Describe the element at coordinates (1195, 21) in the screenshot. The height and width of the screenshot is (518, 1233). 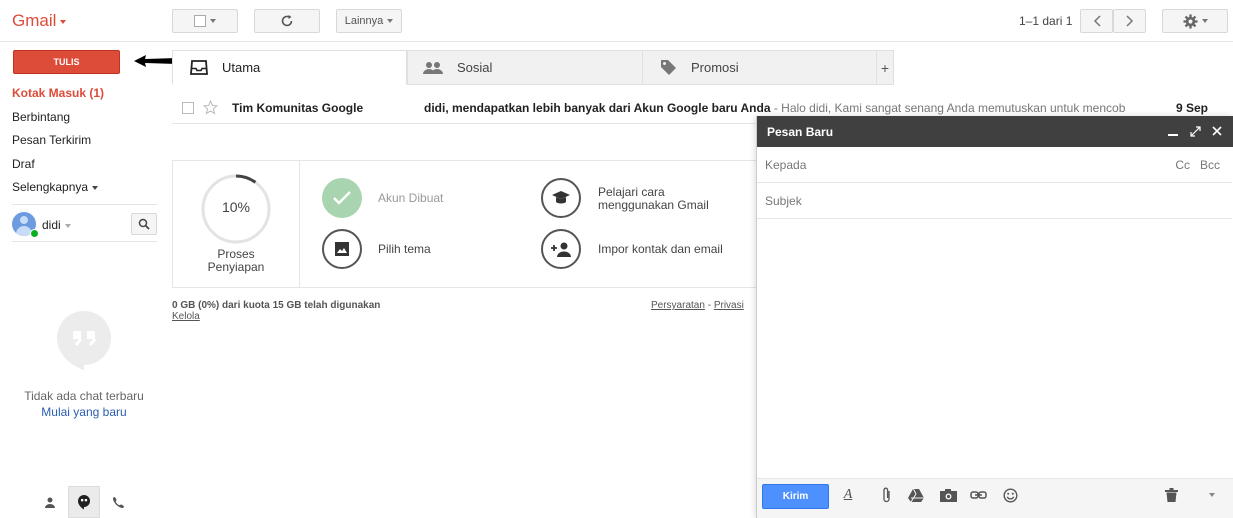
I see `settings-button` at that location.